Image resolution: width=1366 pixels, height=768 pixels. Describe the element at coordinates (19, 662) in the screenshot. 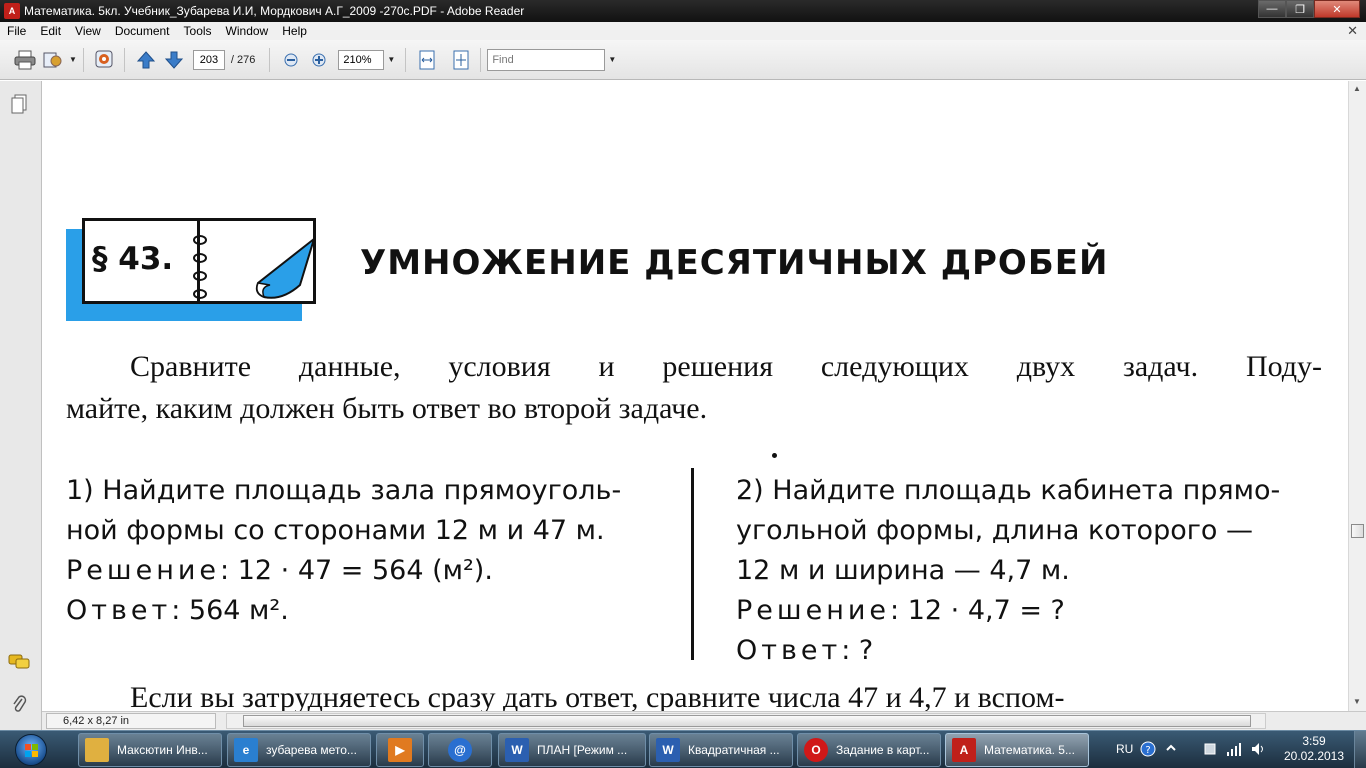

I see `comments-icon` at that location.